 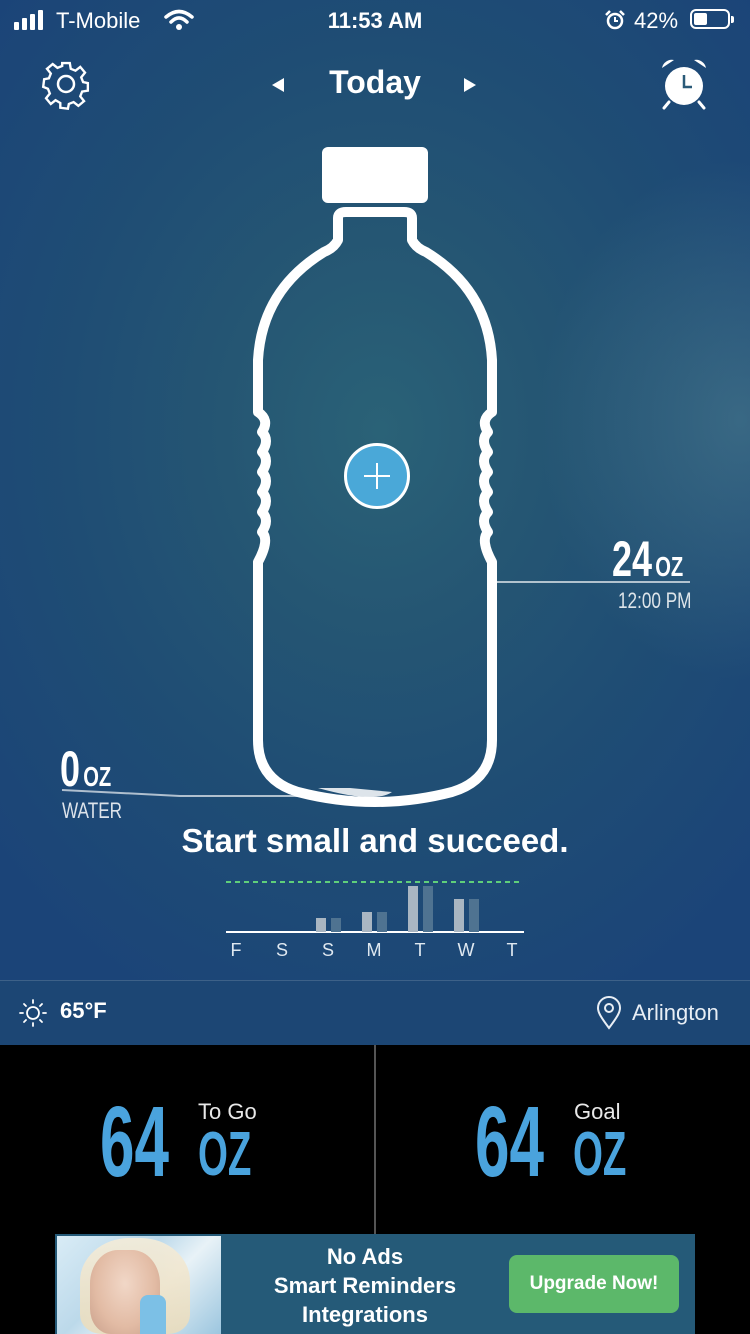 What do you see at coordinates (375, 1140) in the screenshot?
I see `stats-divider` at bounding box center [375, 1140].